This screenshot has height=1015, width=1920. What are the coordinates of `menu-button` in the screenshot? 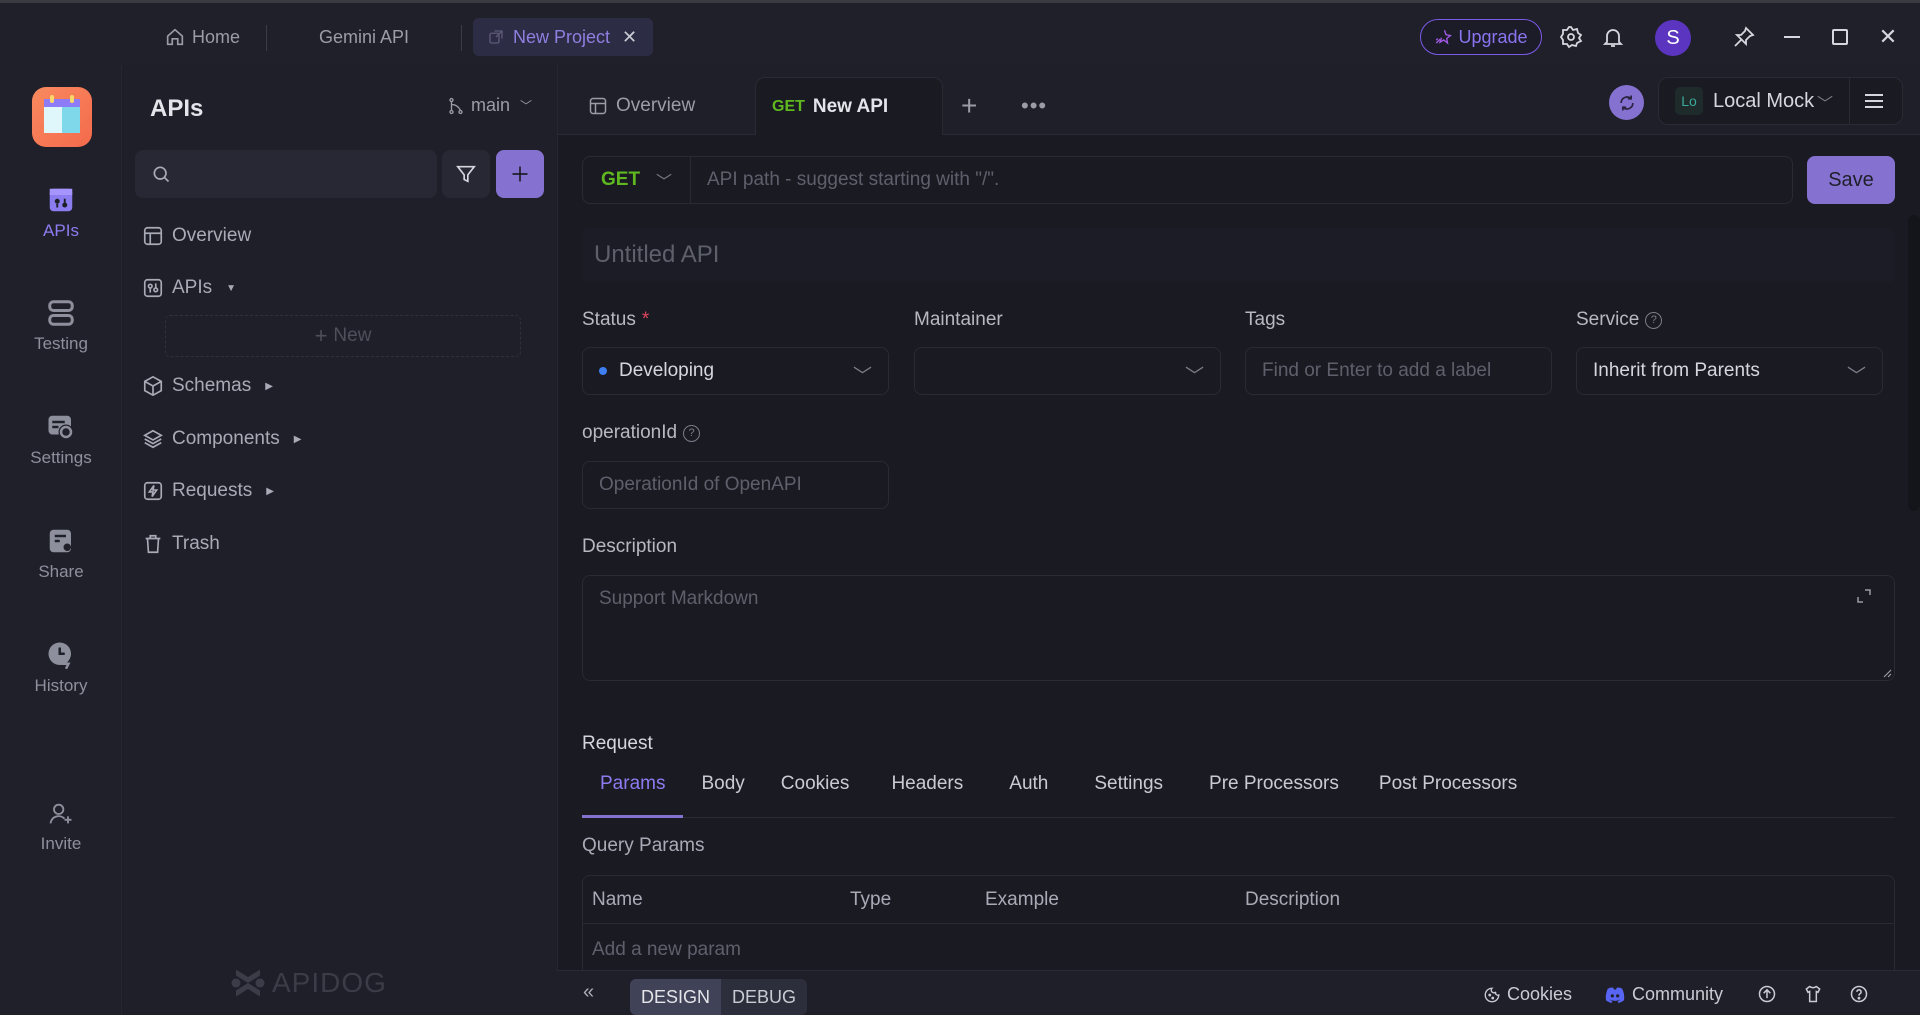 It's located at (1874, 103).